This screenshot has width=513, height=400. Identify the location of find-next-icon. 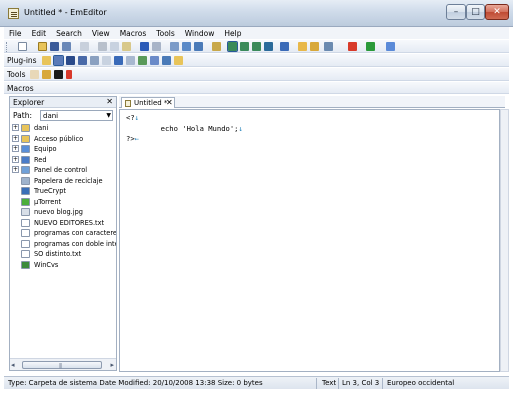
(186, 46).